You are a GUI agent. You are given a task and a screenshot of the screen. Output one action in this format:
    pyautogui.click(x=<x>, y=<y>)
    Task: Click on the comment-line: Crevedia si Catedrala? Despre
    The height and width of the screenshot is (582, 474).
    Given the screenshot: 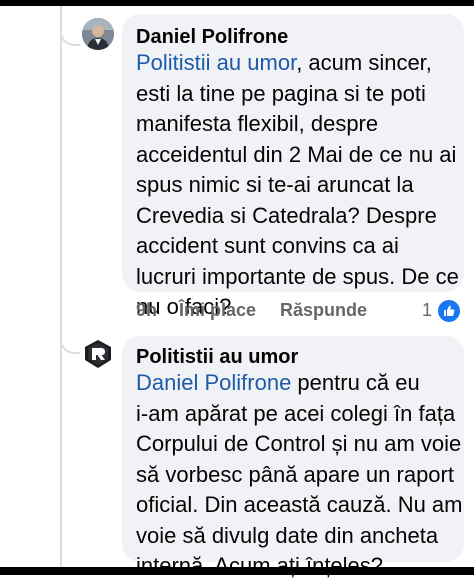 What is the action you would take?
    pyautogui.click(x=286, y=215)
    